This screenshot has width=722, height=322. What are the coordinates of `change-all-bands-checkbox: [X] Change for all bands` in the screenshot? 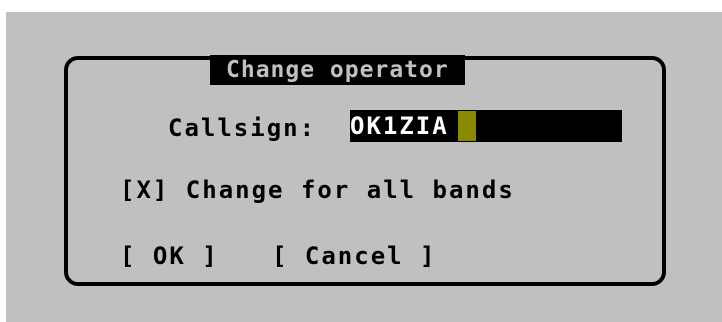 It's located at (317, 190).